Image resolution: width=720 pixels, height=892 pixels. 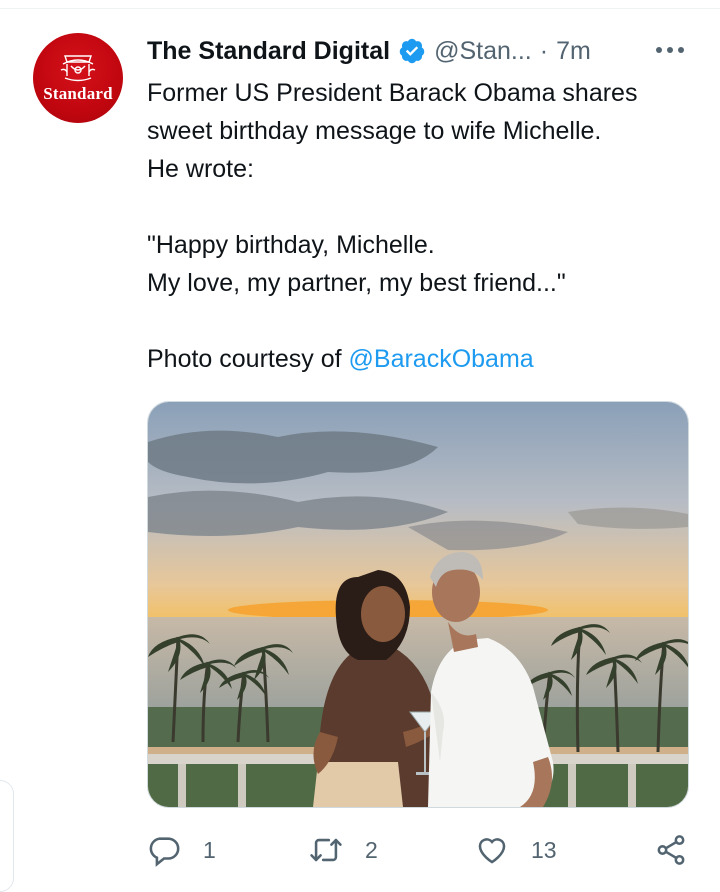 I want to click on retweet-icon, so click(x=326, y=850).